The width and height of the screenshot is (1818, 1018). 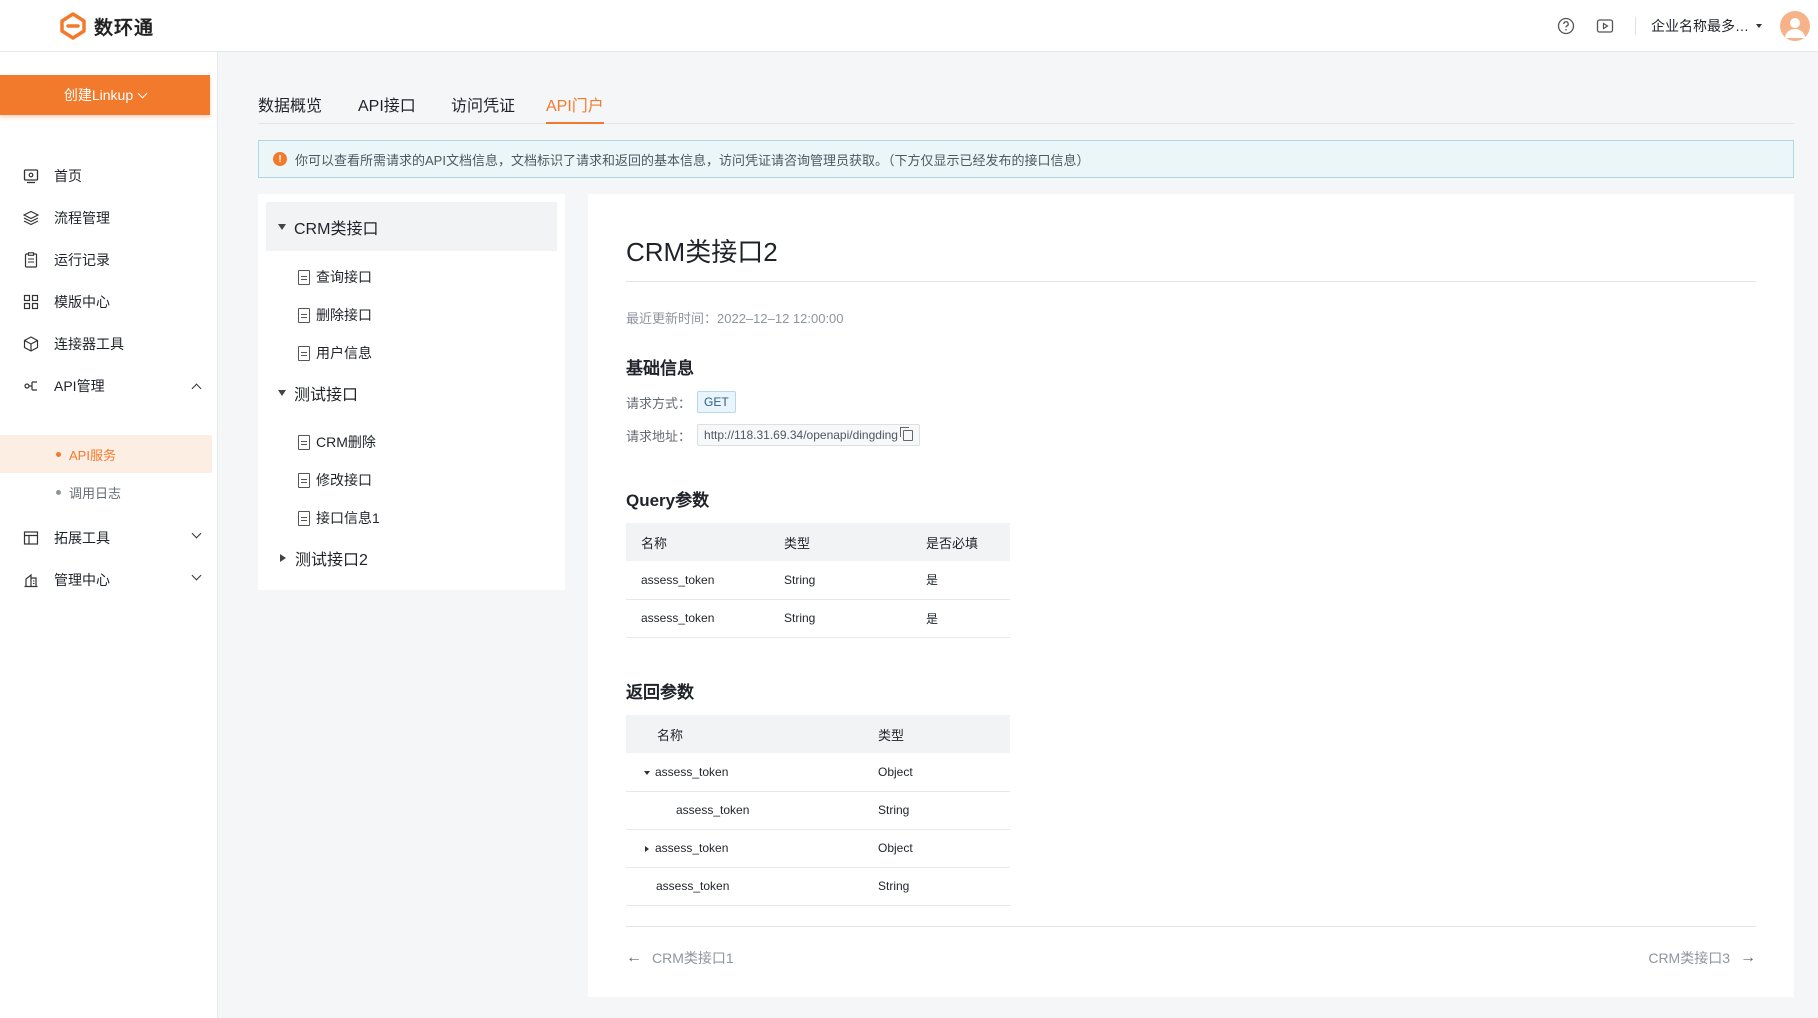 I want to click on bullet-icon, so click(x=58, y=492).